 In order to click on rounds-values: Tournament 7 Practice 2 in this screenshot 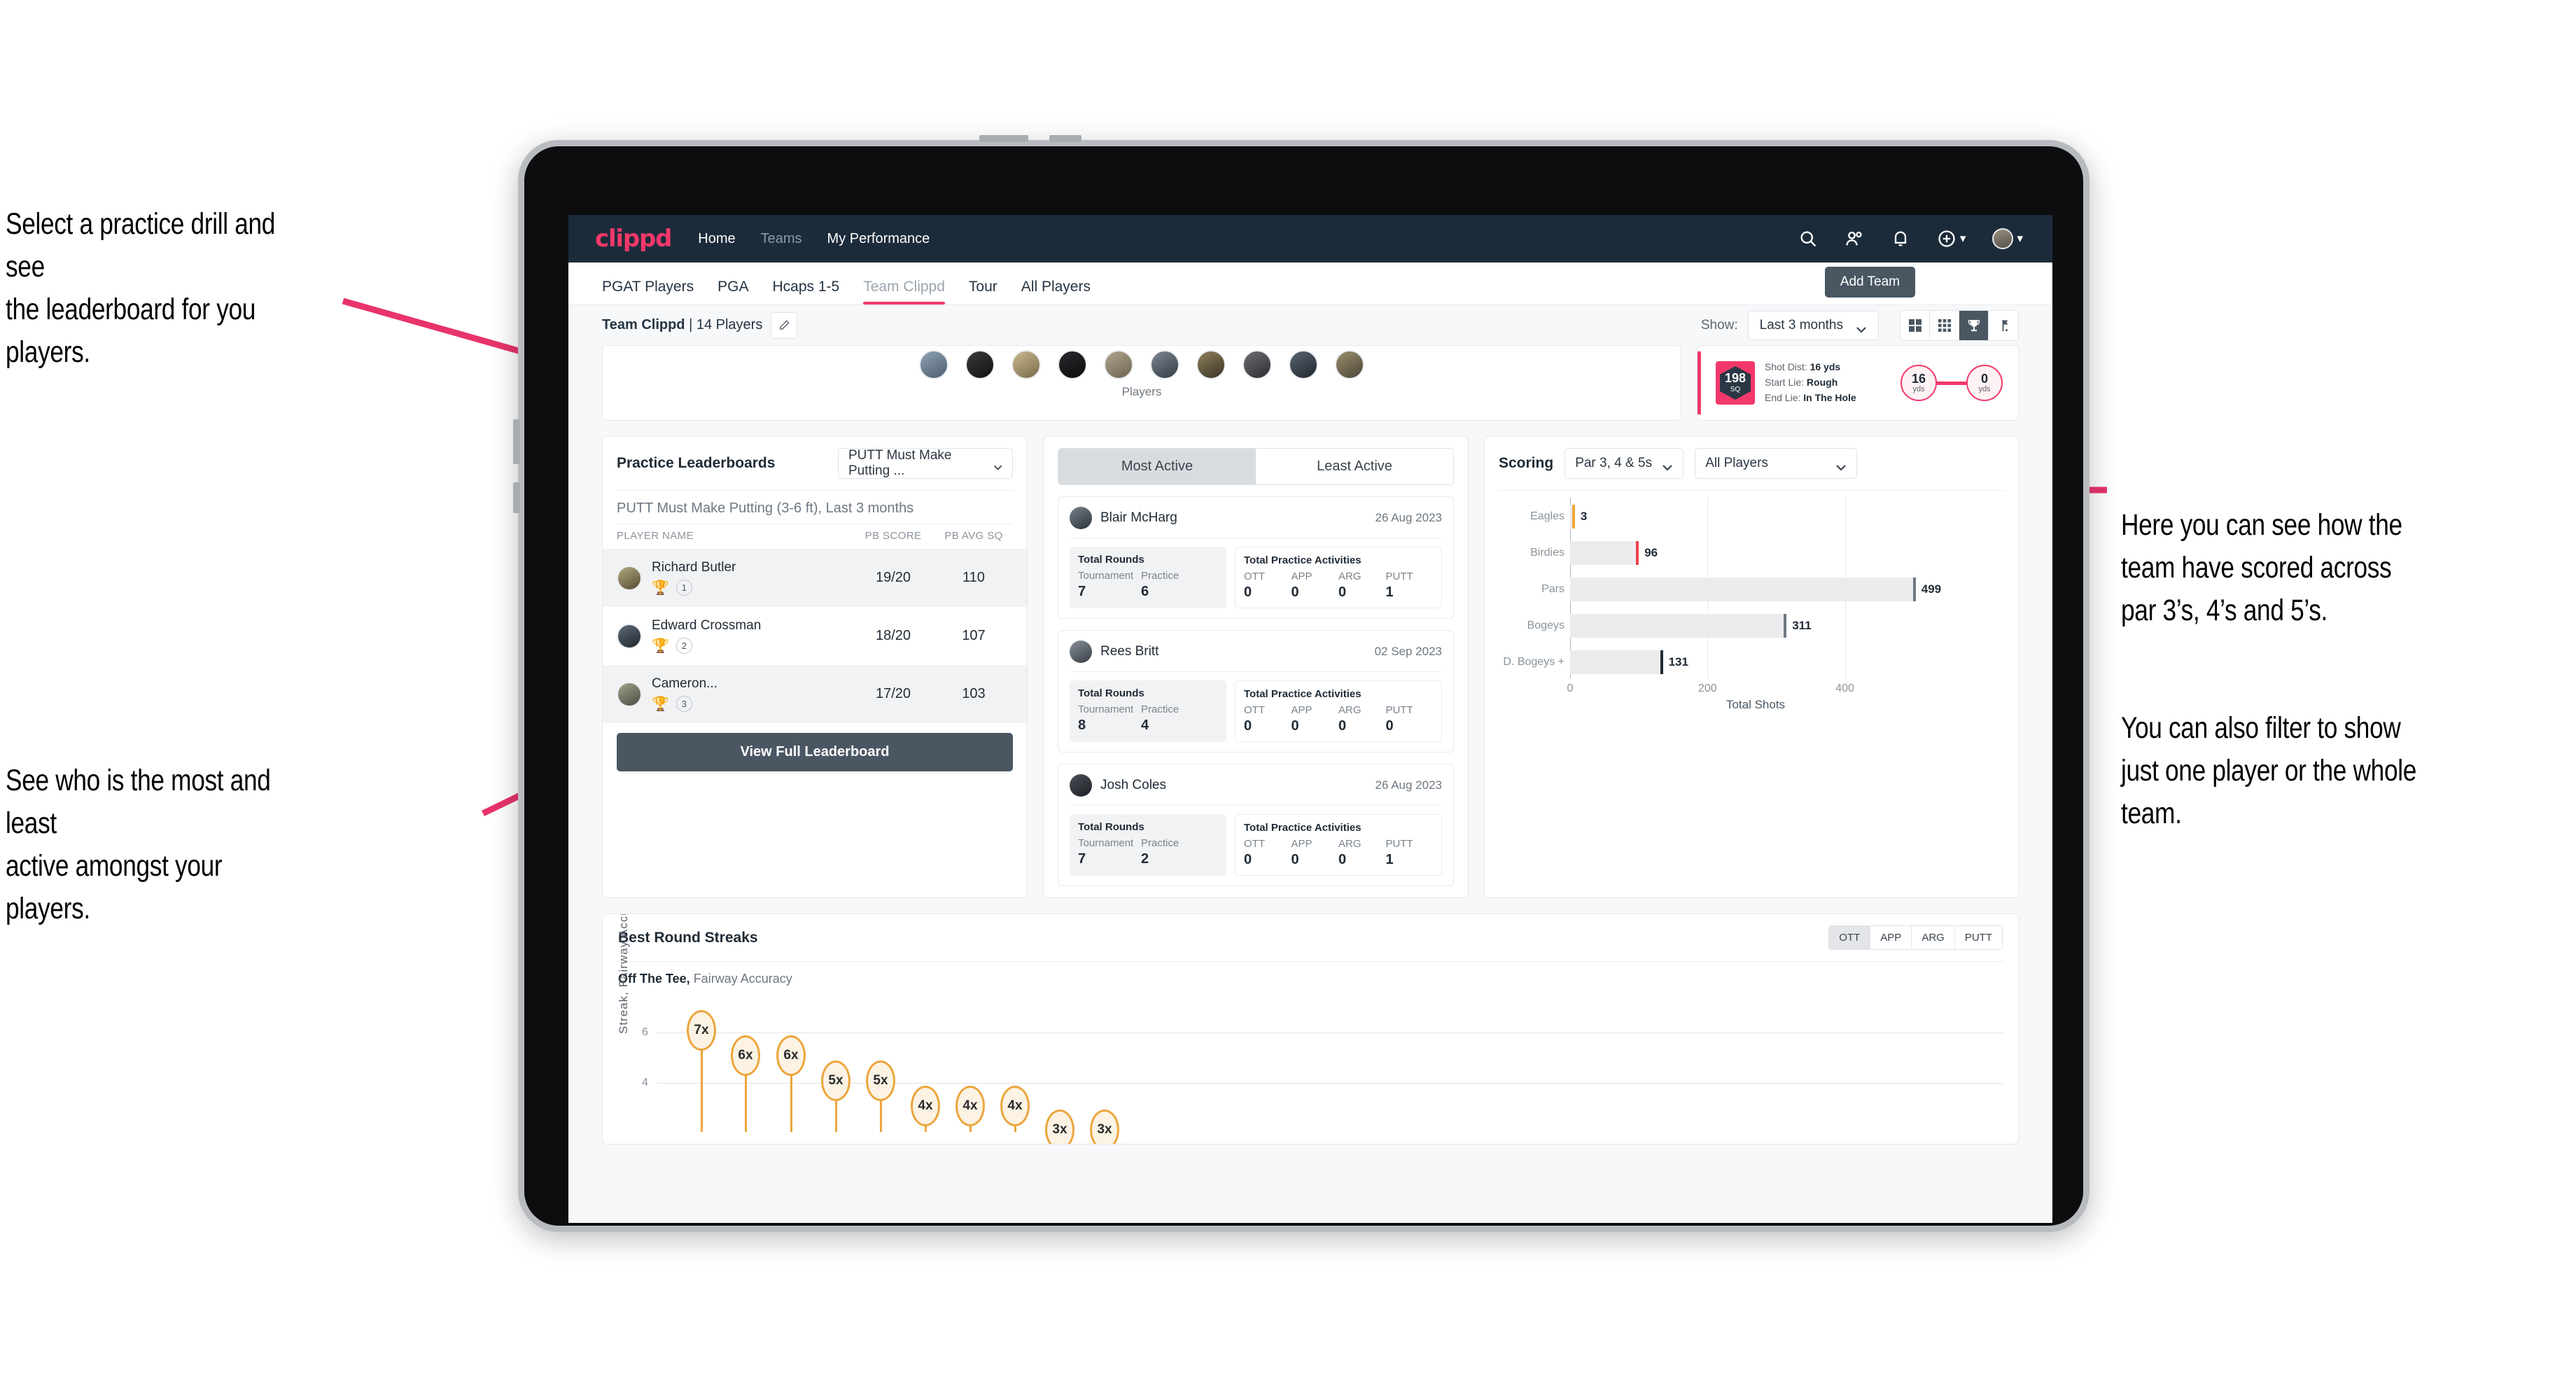, I will do `click(1148, 852)`.